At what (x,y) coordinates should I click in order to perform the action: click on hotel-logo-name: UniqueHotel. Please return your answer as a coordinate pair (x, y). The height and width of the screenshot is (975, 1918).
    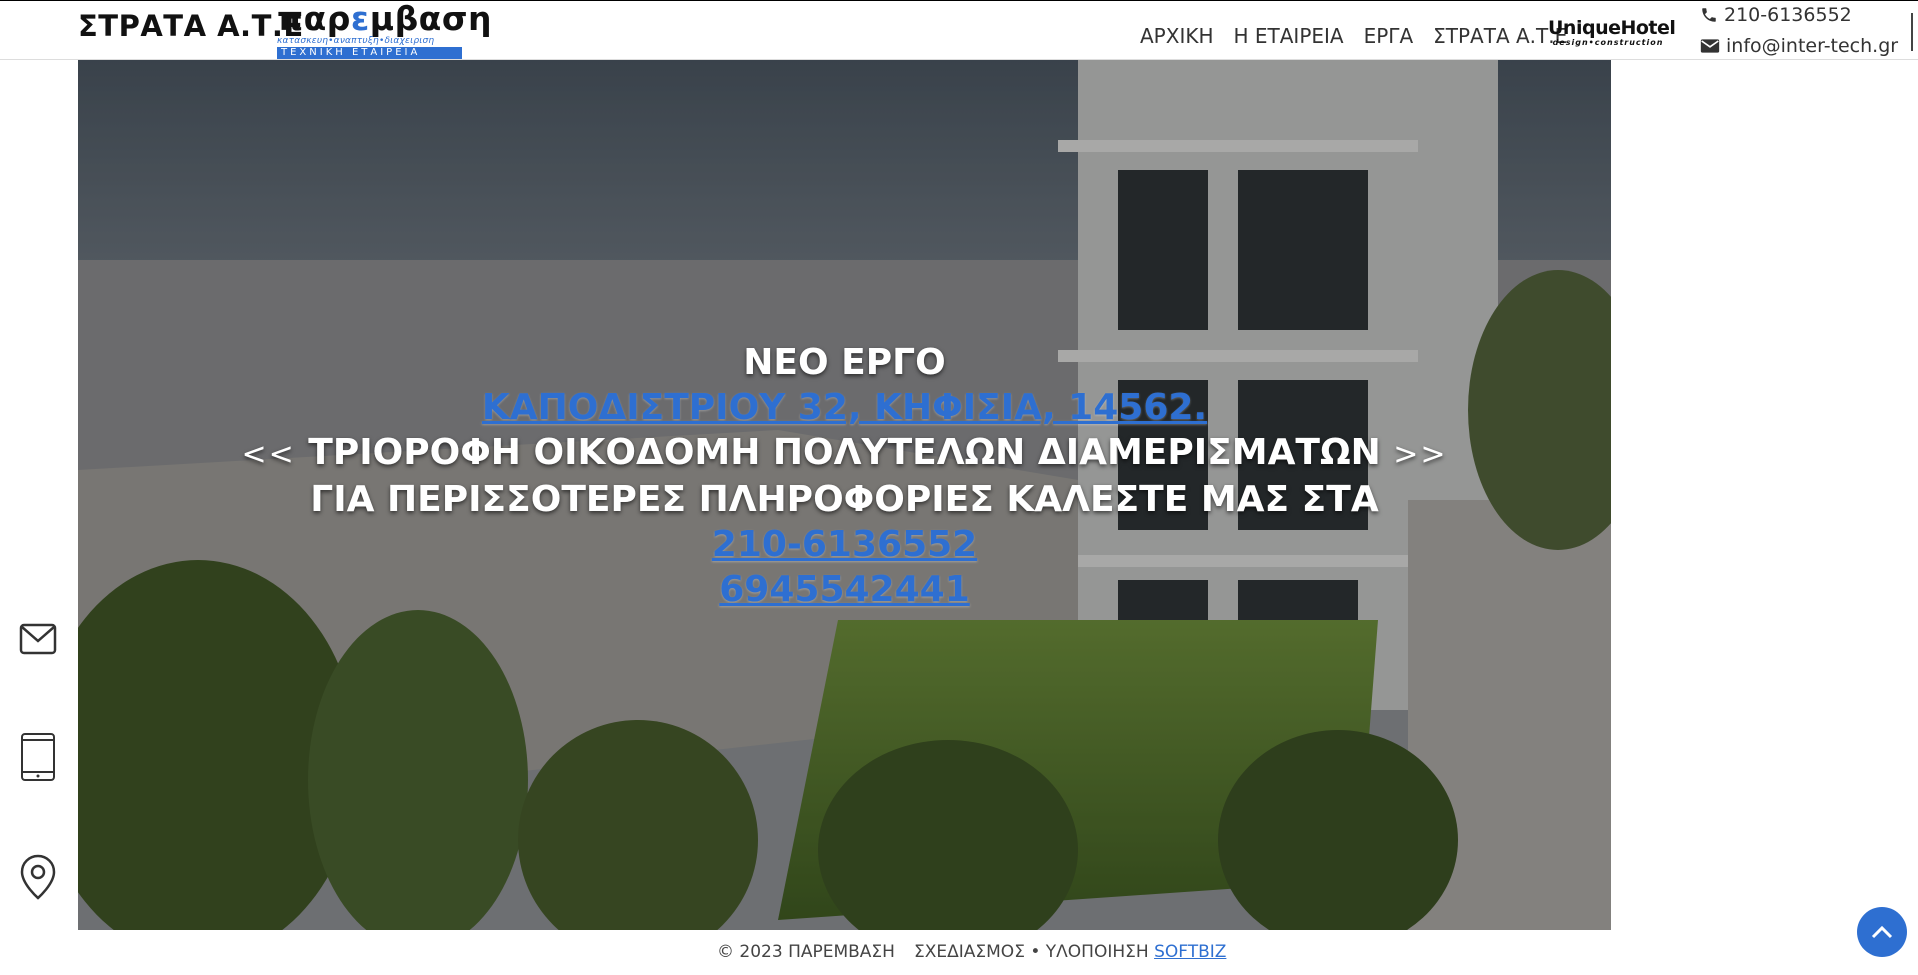
    Looking at the image, I should click on (1612, 28).